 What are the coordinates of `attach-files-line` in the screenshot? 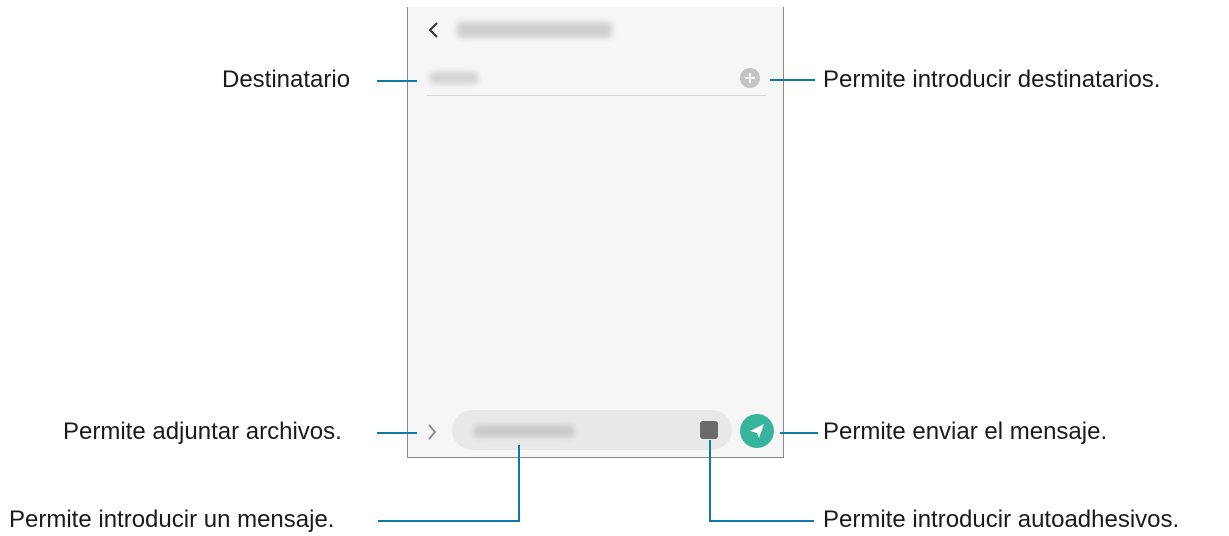 It's located at (397, 433).